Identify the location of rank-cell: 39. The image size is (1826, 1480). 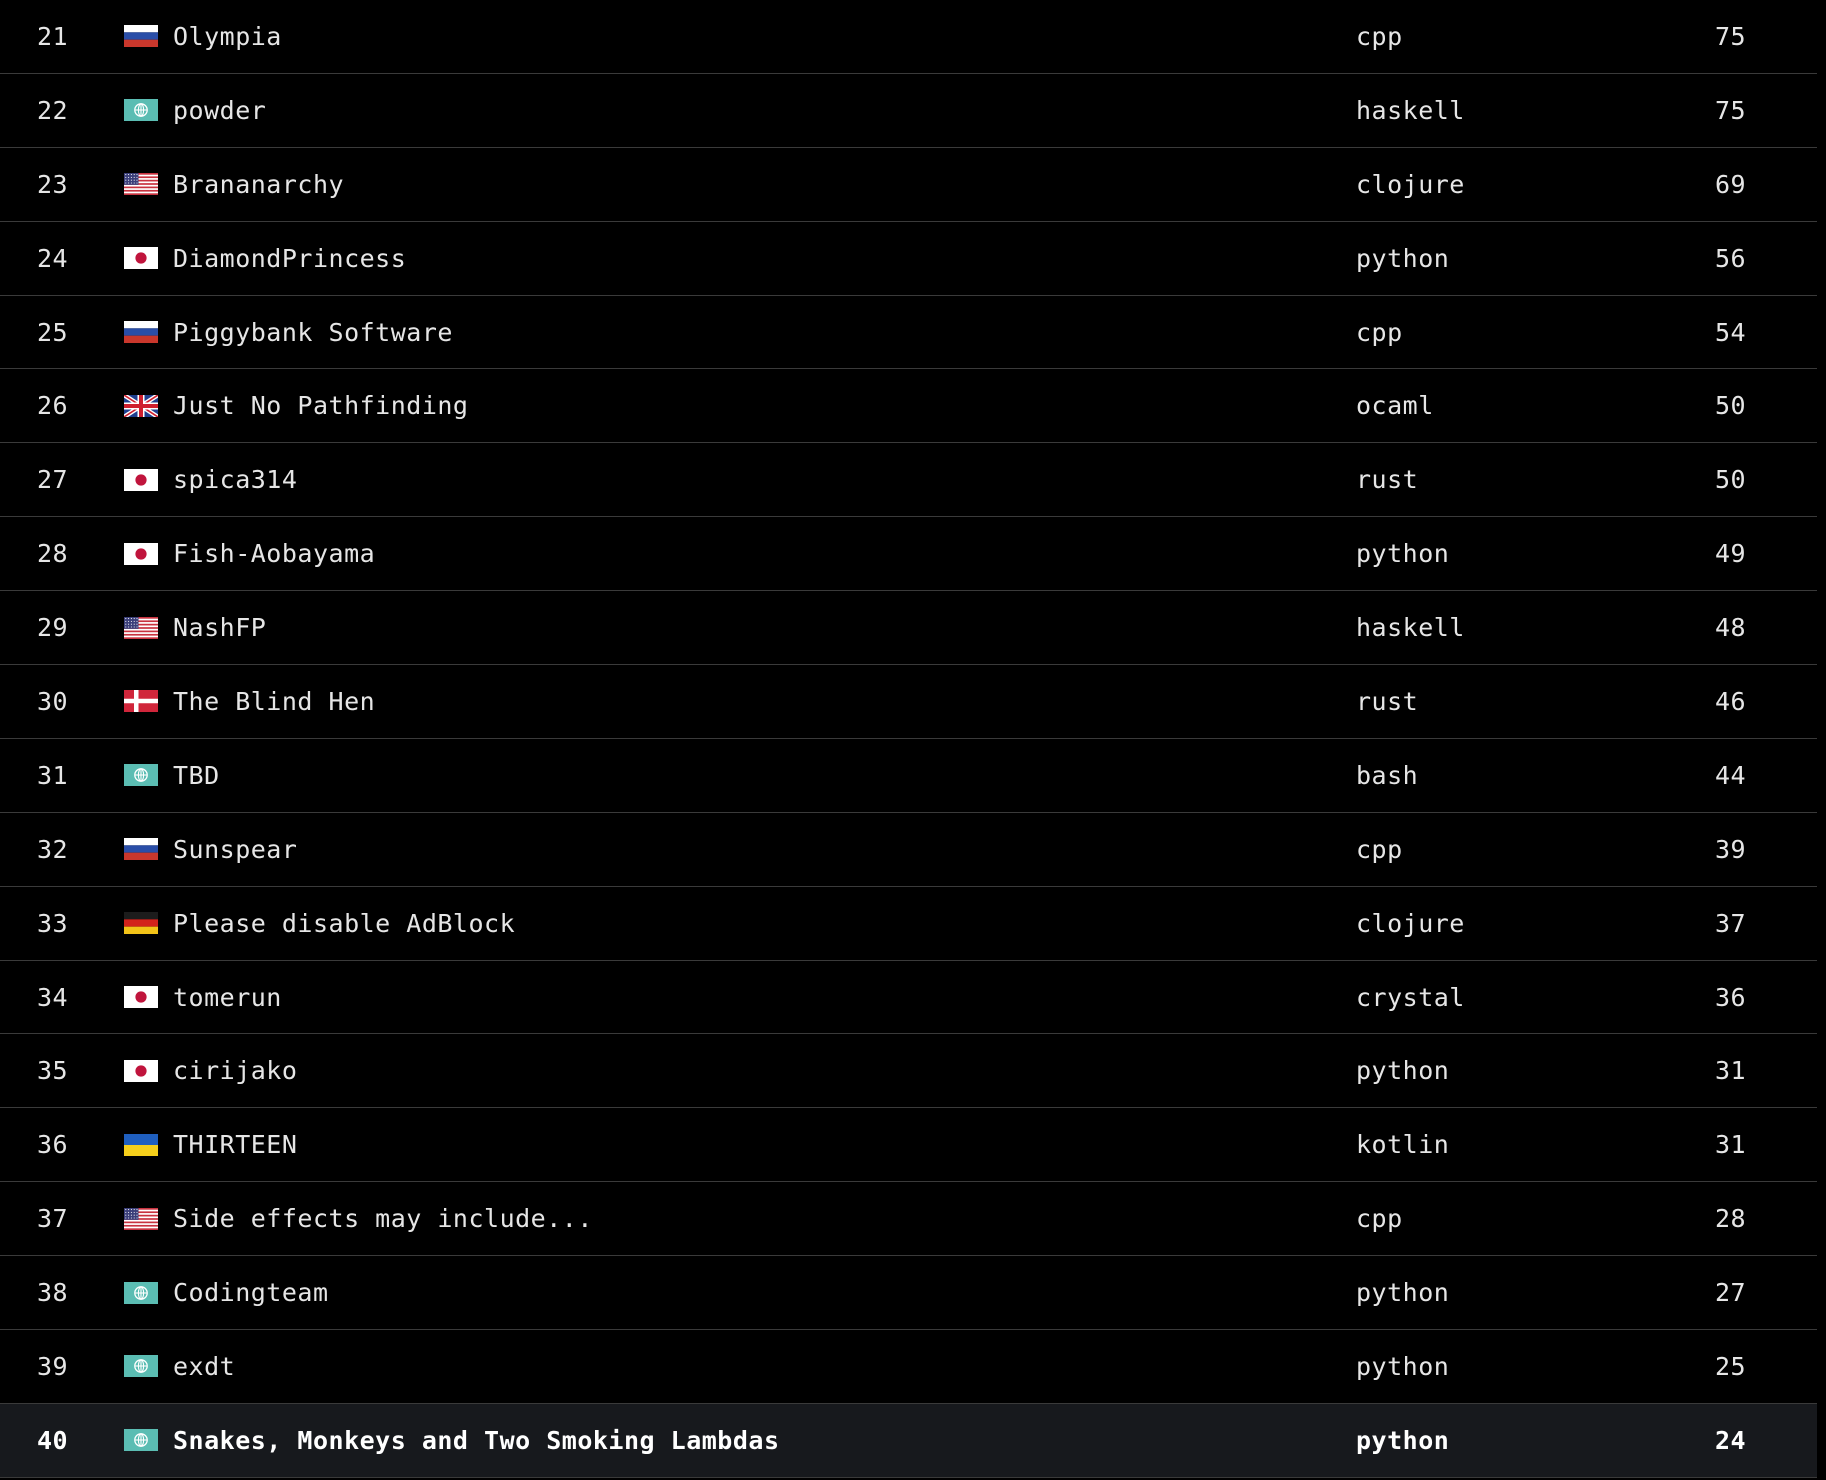
(53, 1366).